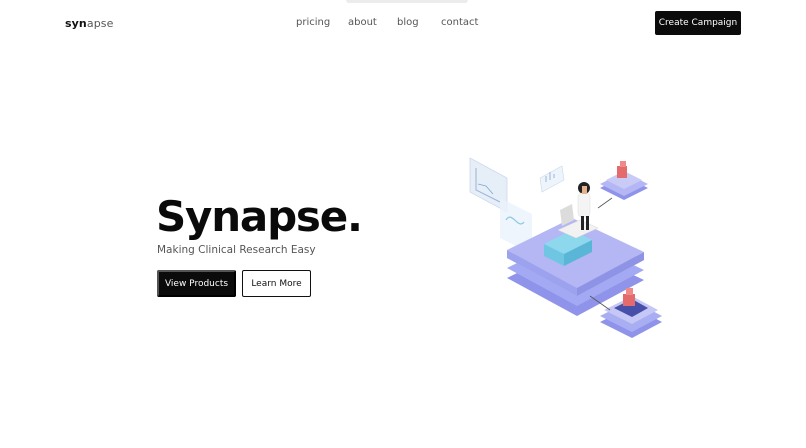 The image size is (806, 448). Describe the element at coordinates (459, 22) in the screenshot. I see `nav-link-contact: contact` at that location.